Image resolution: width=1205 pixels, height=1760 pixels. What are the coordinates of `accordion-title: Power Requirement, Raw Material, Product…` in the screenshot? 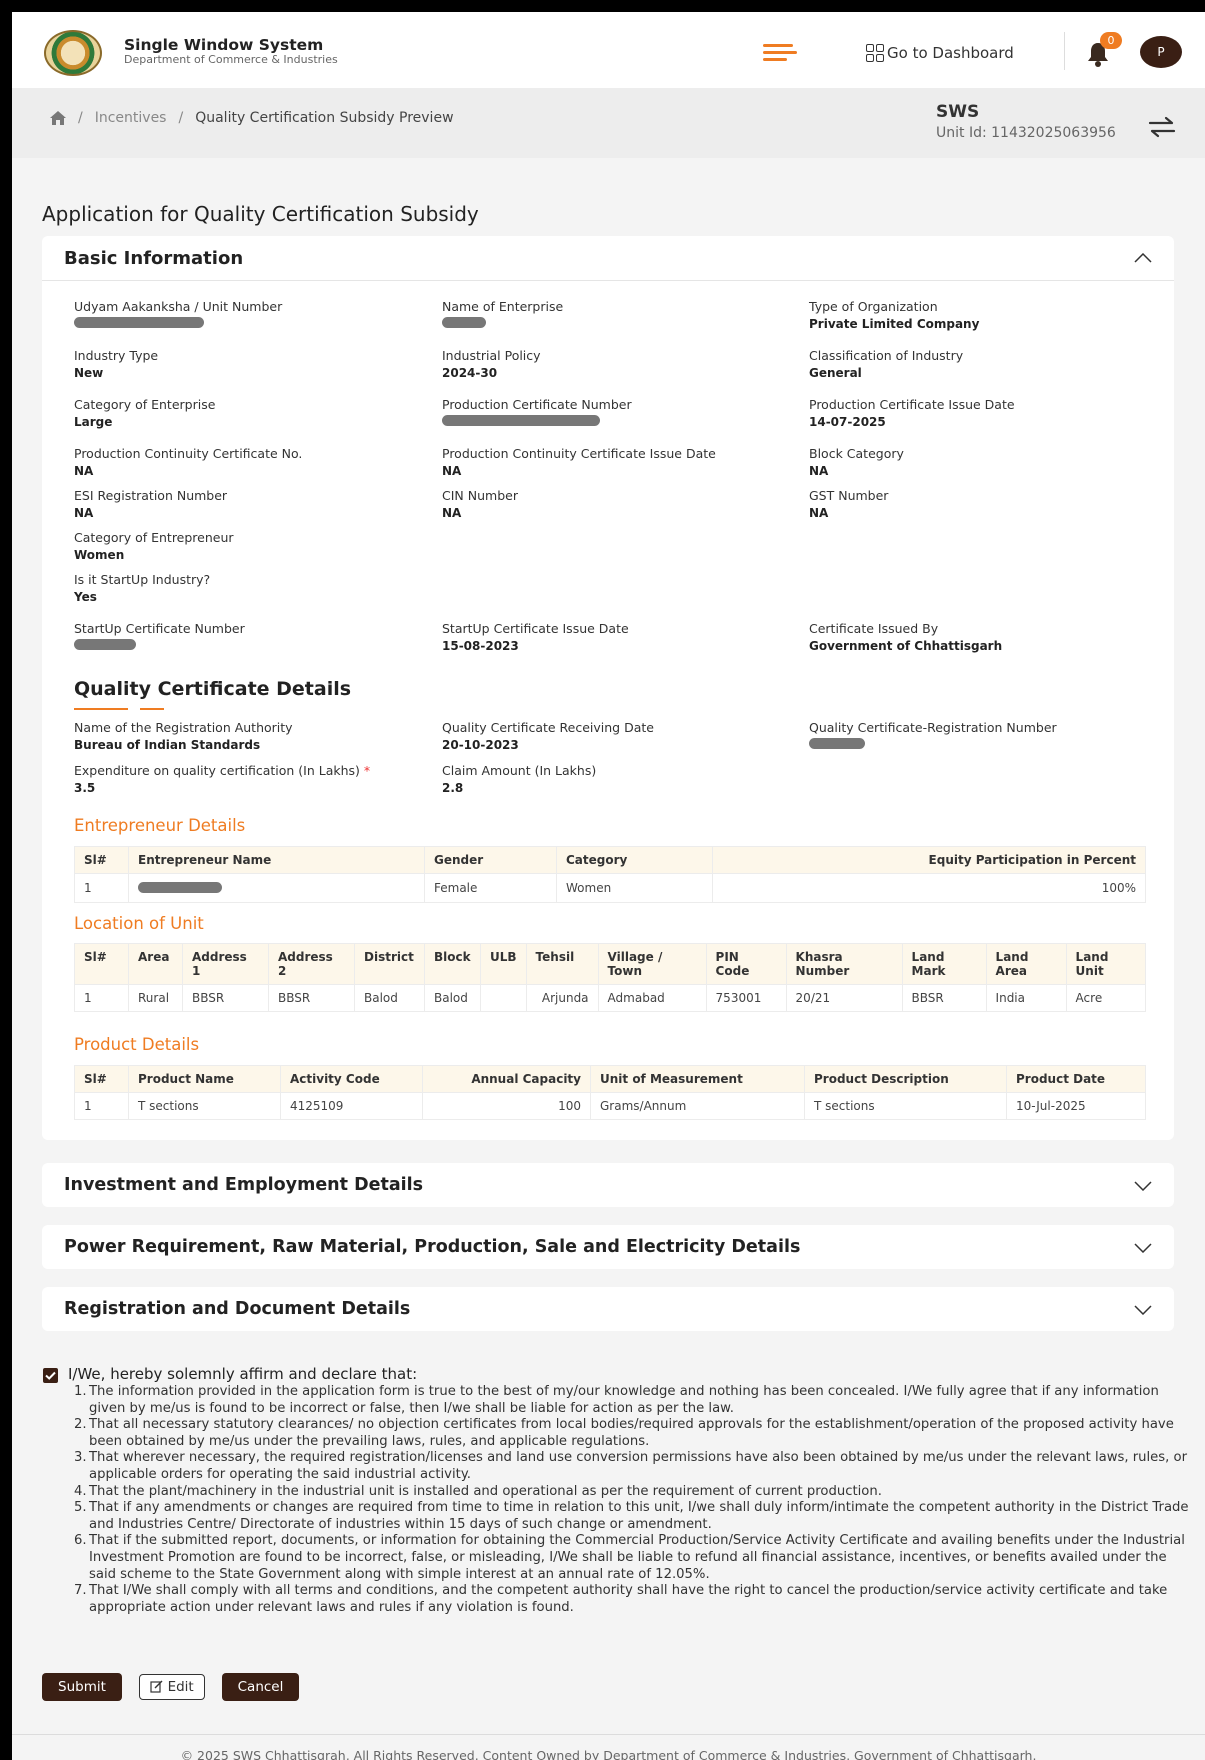 It's located at (432, 1247).